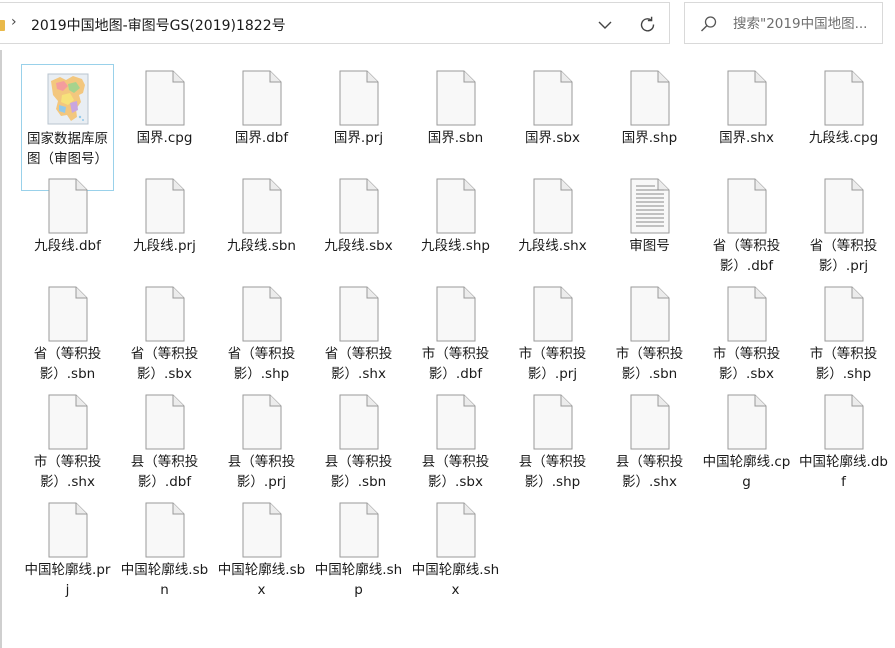 The image size is (895, 648). I want to click on file-item: 国界.shp, so click(649, 118).